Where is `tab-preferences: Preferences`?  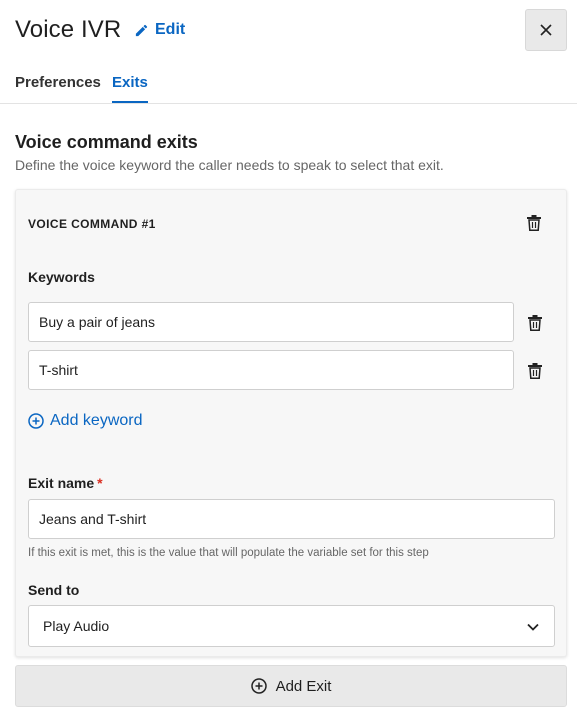 tab-preferences: Preferences is located at coordinates (58, 82).